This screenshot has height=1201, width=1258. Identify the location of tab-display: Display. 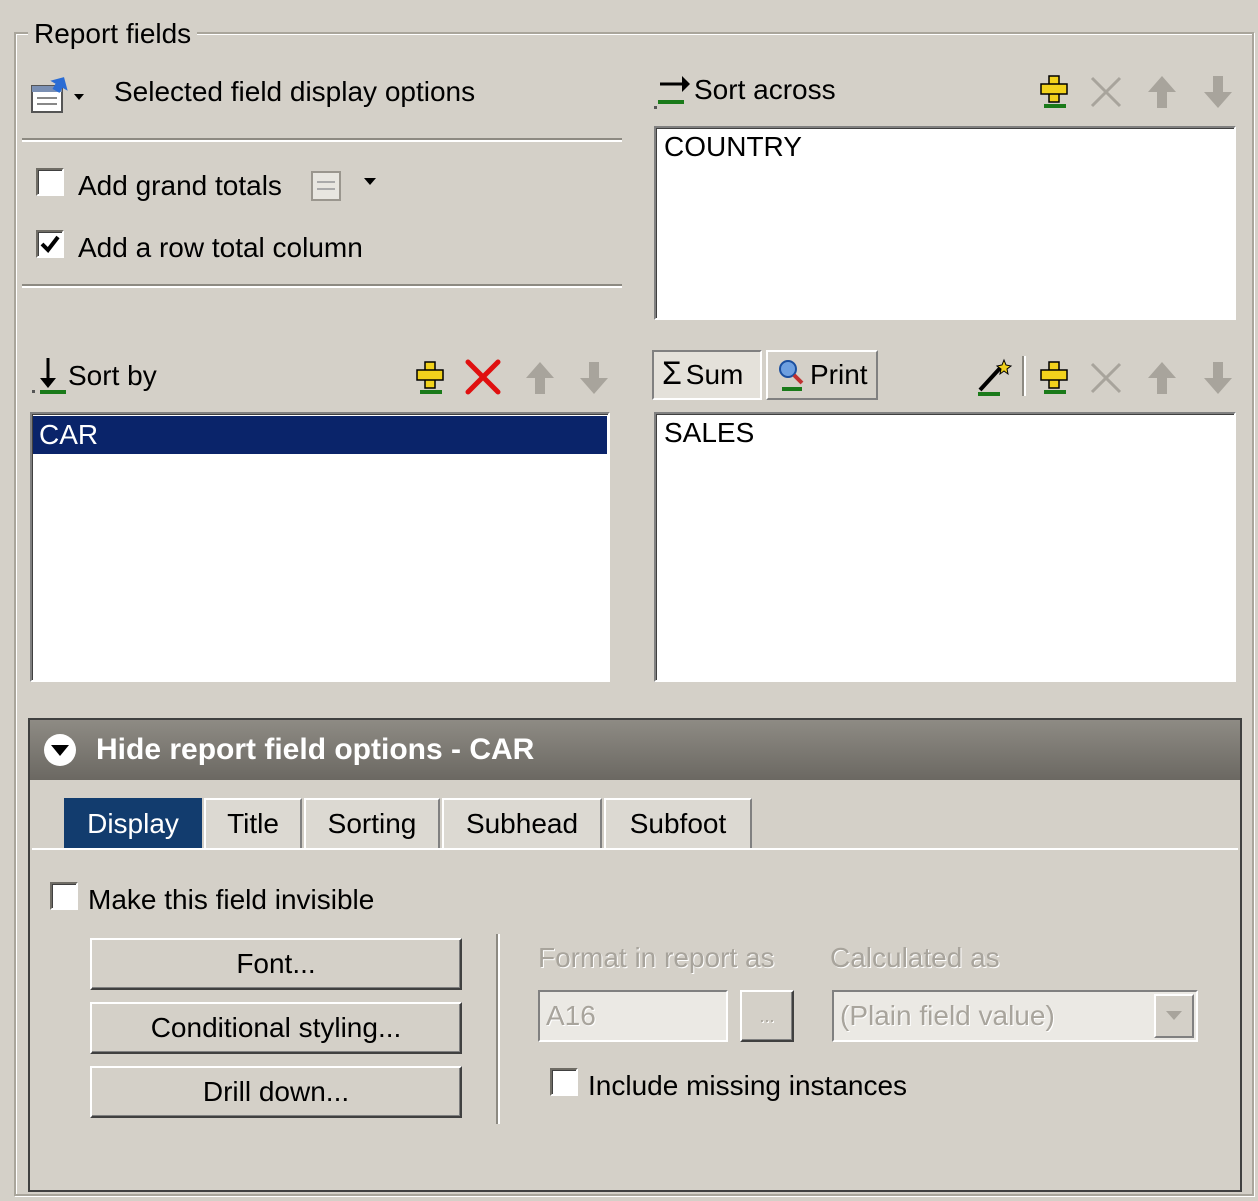
(133, 824).